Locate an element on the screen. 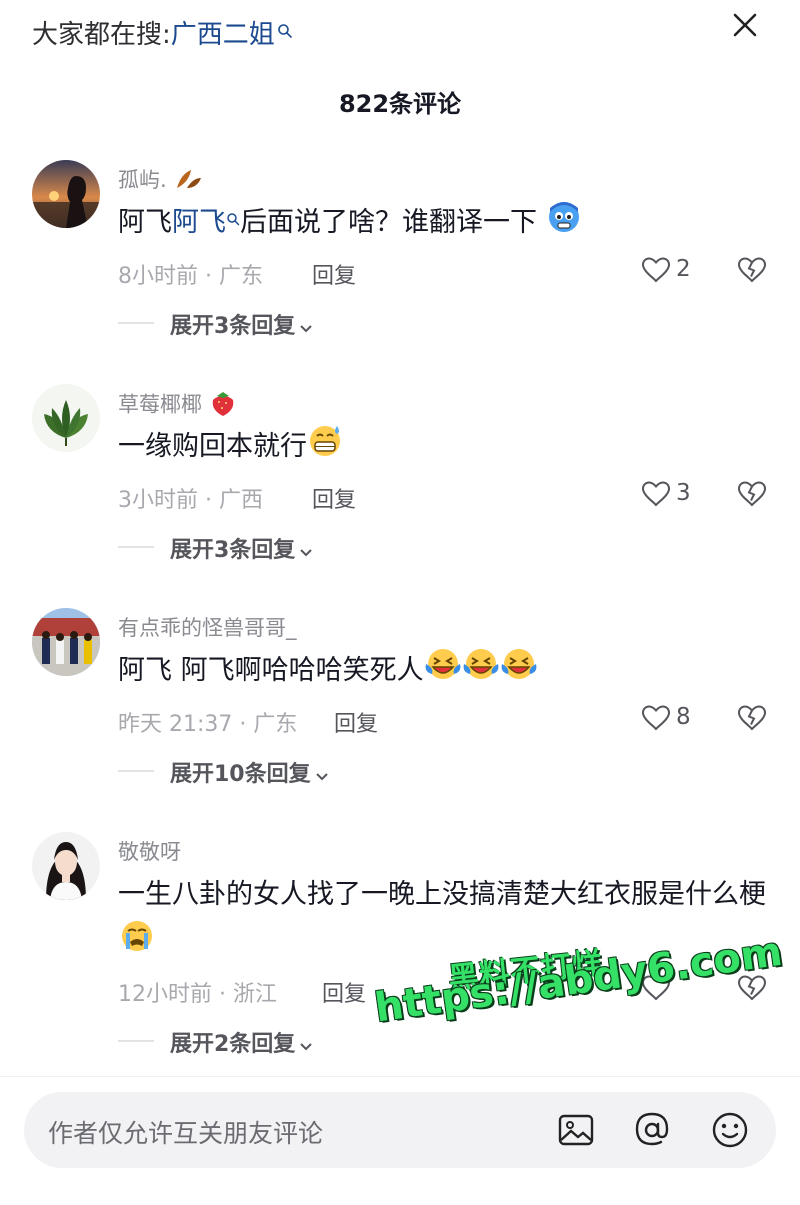 This screenshot has height=1205, width=800. sobbing-emoji-icon is located at coordinates (137, 943).